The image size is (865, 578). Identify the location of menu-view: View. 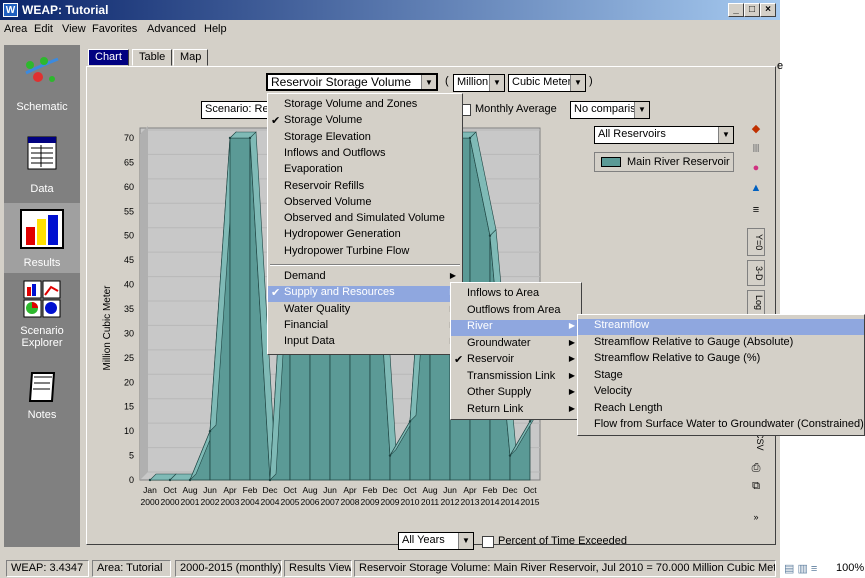
(74, 29).